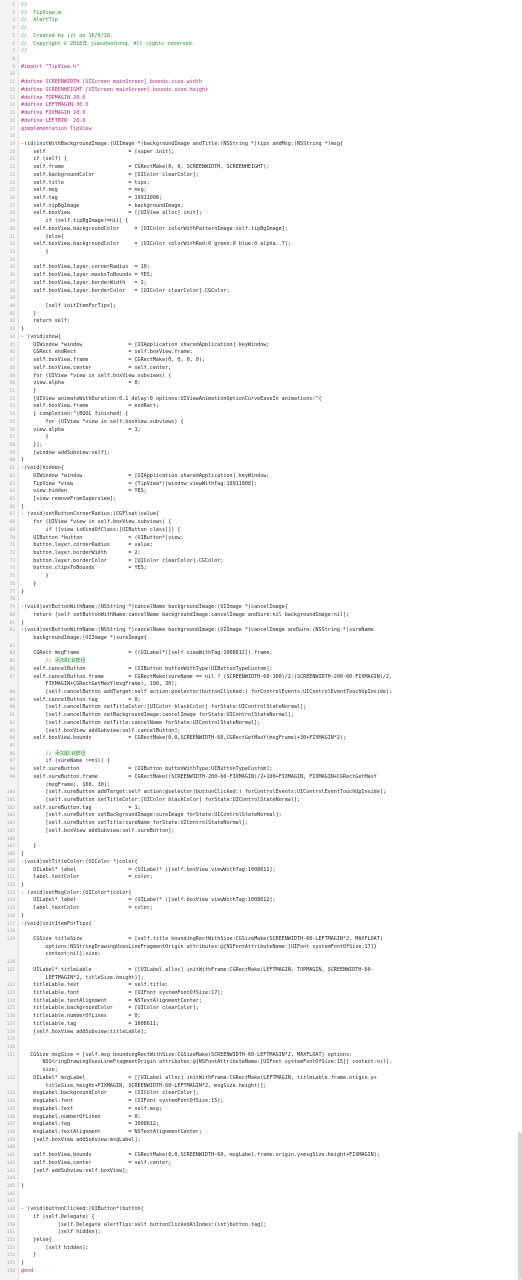 This screenshot has height=1280, width=522. I want to click on code-line: 116}, so click(259, 917).